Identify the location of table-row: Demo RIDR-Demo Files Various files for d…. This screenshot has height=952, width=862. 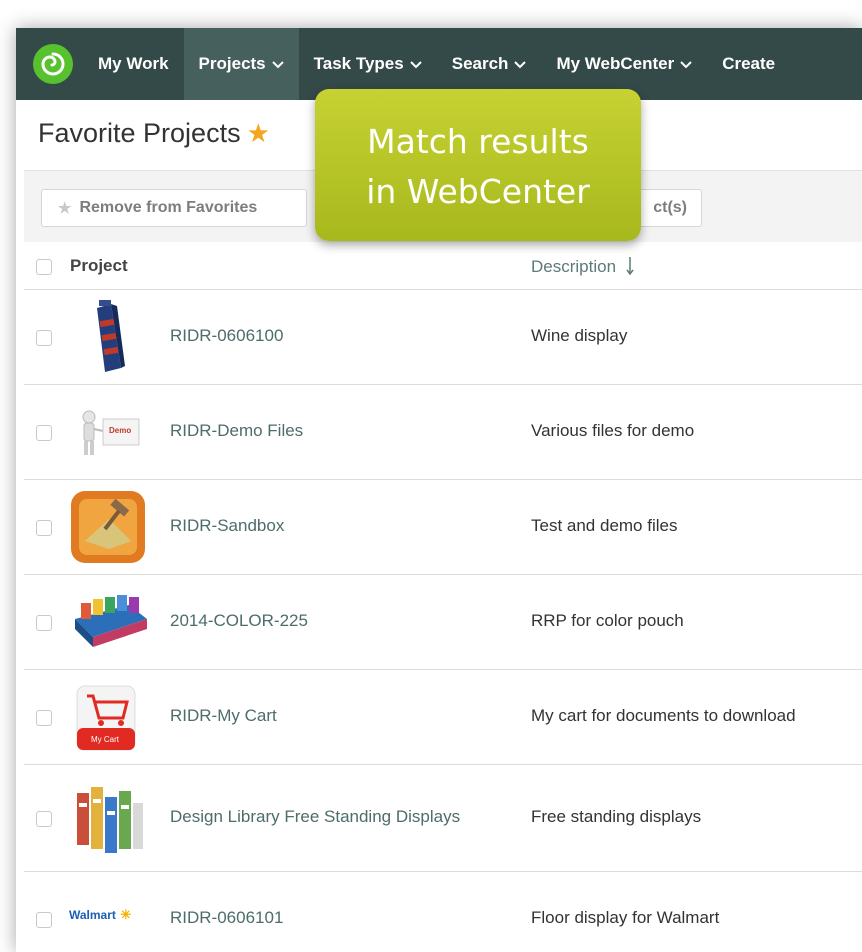
(443, 432).